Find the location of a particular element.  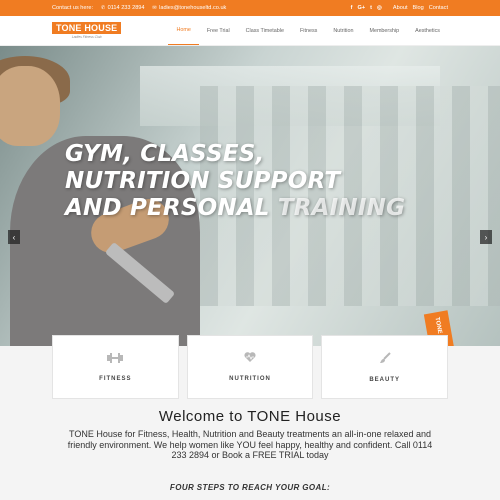

nav-item-membership: Membership is located at coordinates (384, 30).